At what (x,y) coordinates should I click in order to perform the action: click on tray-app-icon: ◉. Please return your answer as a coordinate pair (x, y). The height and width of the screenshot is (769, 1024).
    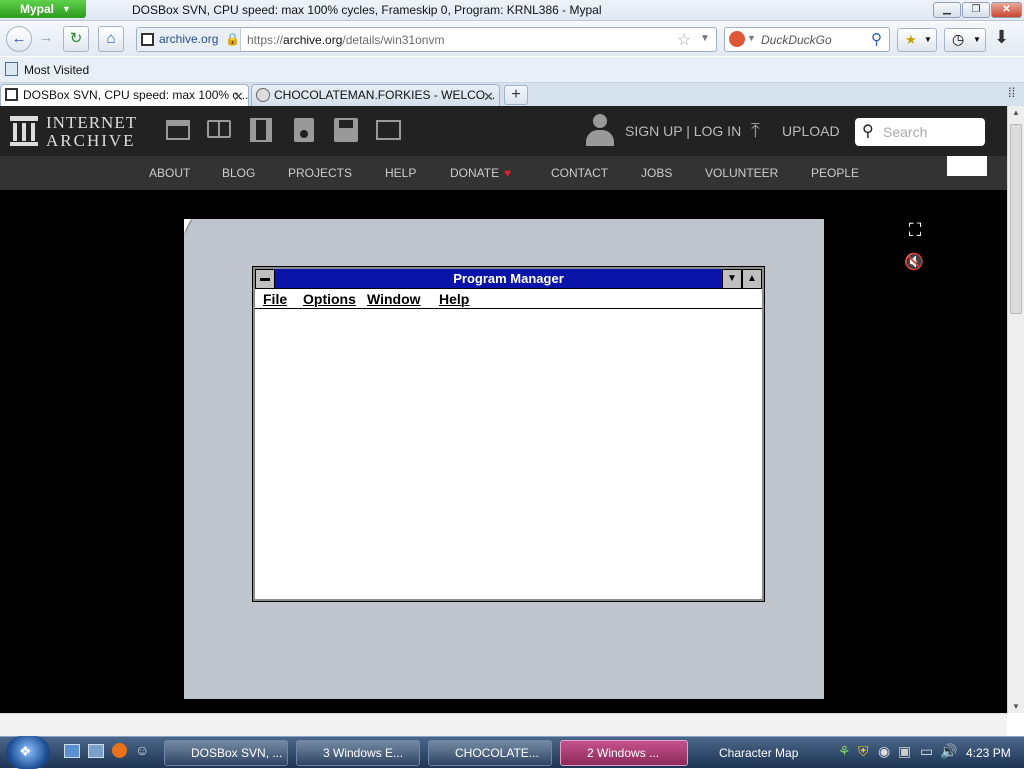
    Looking at the image, I should click on (884, 751).